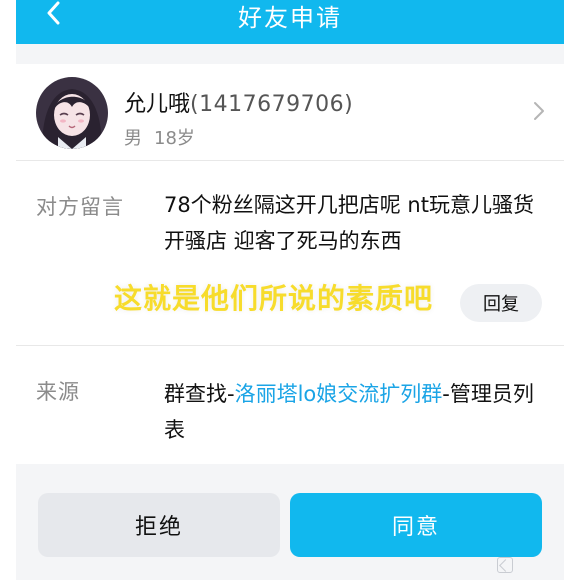 The image size is (580, 580). Describe the element at coordinates (133, 138) in the screenshot. I see `gender: 男` at that location.